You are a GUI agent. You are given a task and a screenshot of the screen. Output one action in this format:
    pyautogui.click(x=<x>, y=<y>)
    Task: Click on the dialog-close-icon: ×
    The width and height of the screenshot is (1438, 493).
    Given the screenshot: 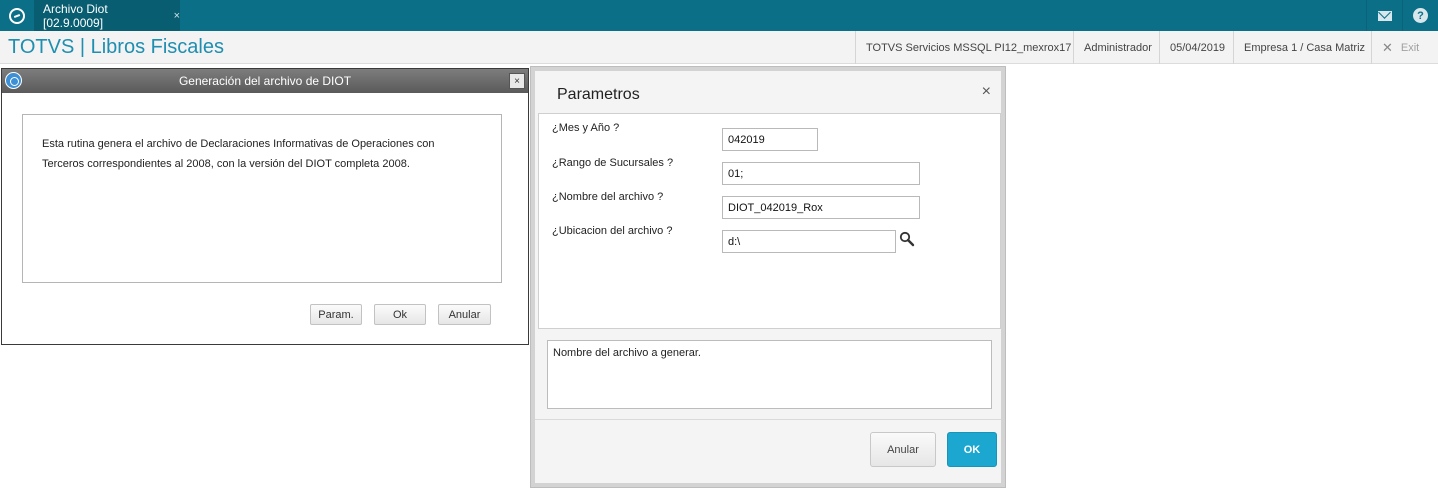 What is the action you would take?
    pyautogui.click(x=517, y=81)
    